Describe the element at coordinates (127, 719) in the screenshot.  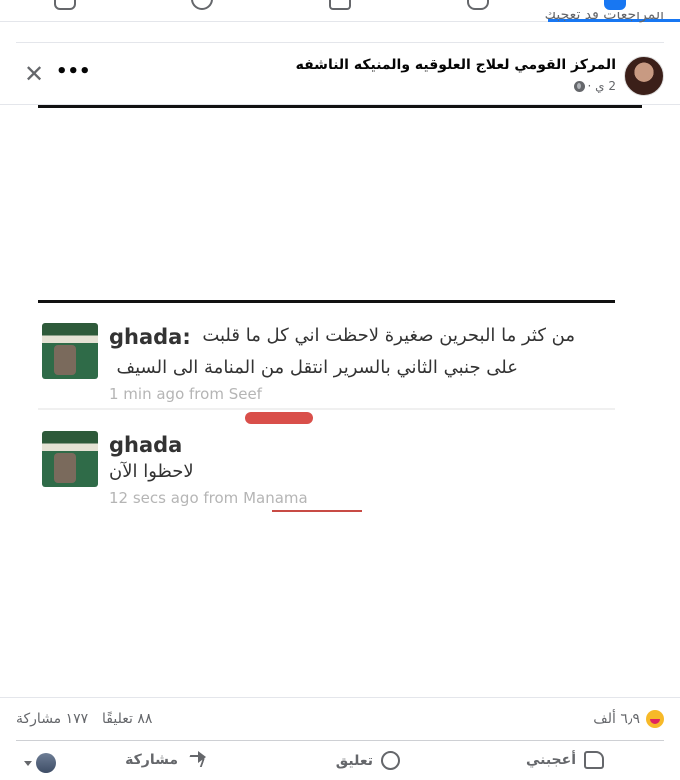
I see `comment-count-link: ٨٨ تعليقًا` at that location.